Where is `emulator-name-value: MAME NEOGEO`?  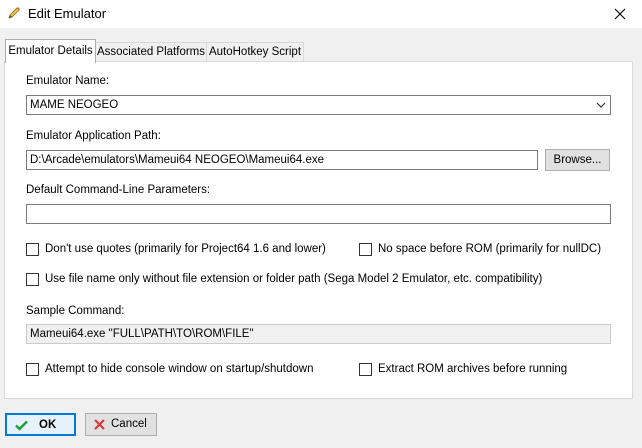
emulator-name-value: MAME NEOGEO is located at coordinates (74, 105).